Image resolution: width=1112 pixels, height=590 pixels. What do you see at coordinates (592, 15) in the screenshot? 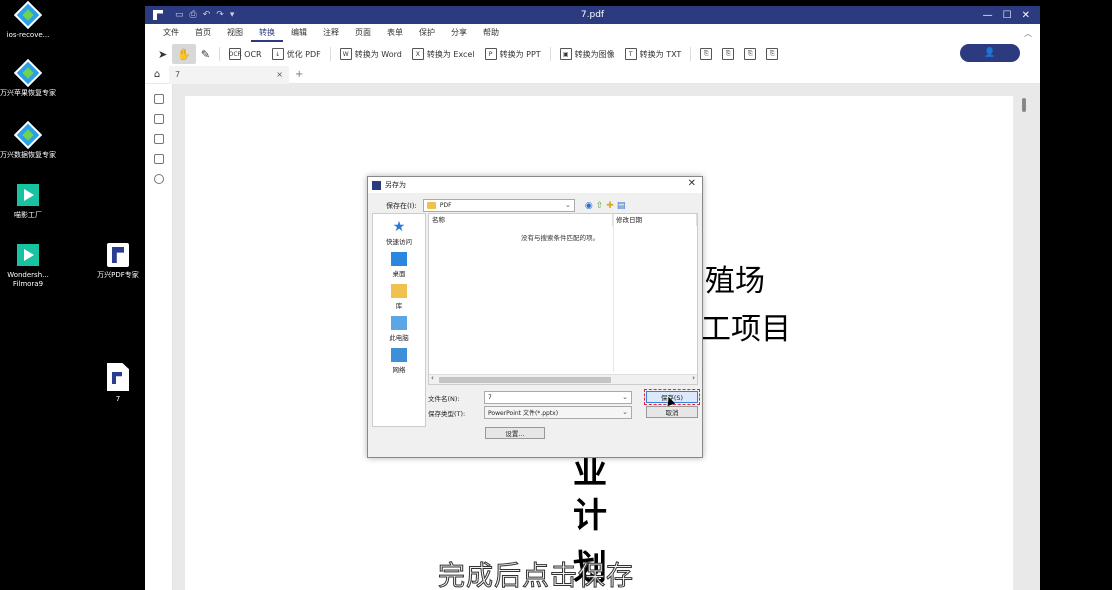
I see `window-title: 7.pdf` at bounding box center [592, 15].